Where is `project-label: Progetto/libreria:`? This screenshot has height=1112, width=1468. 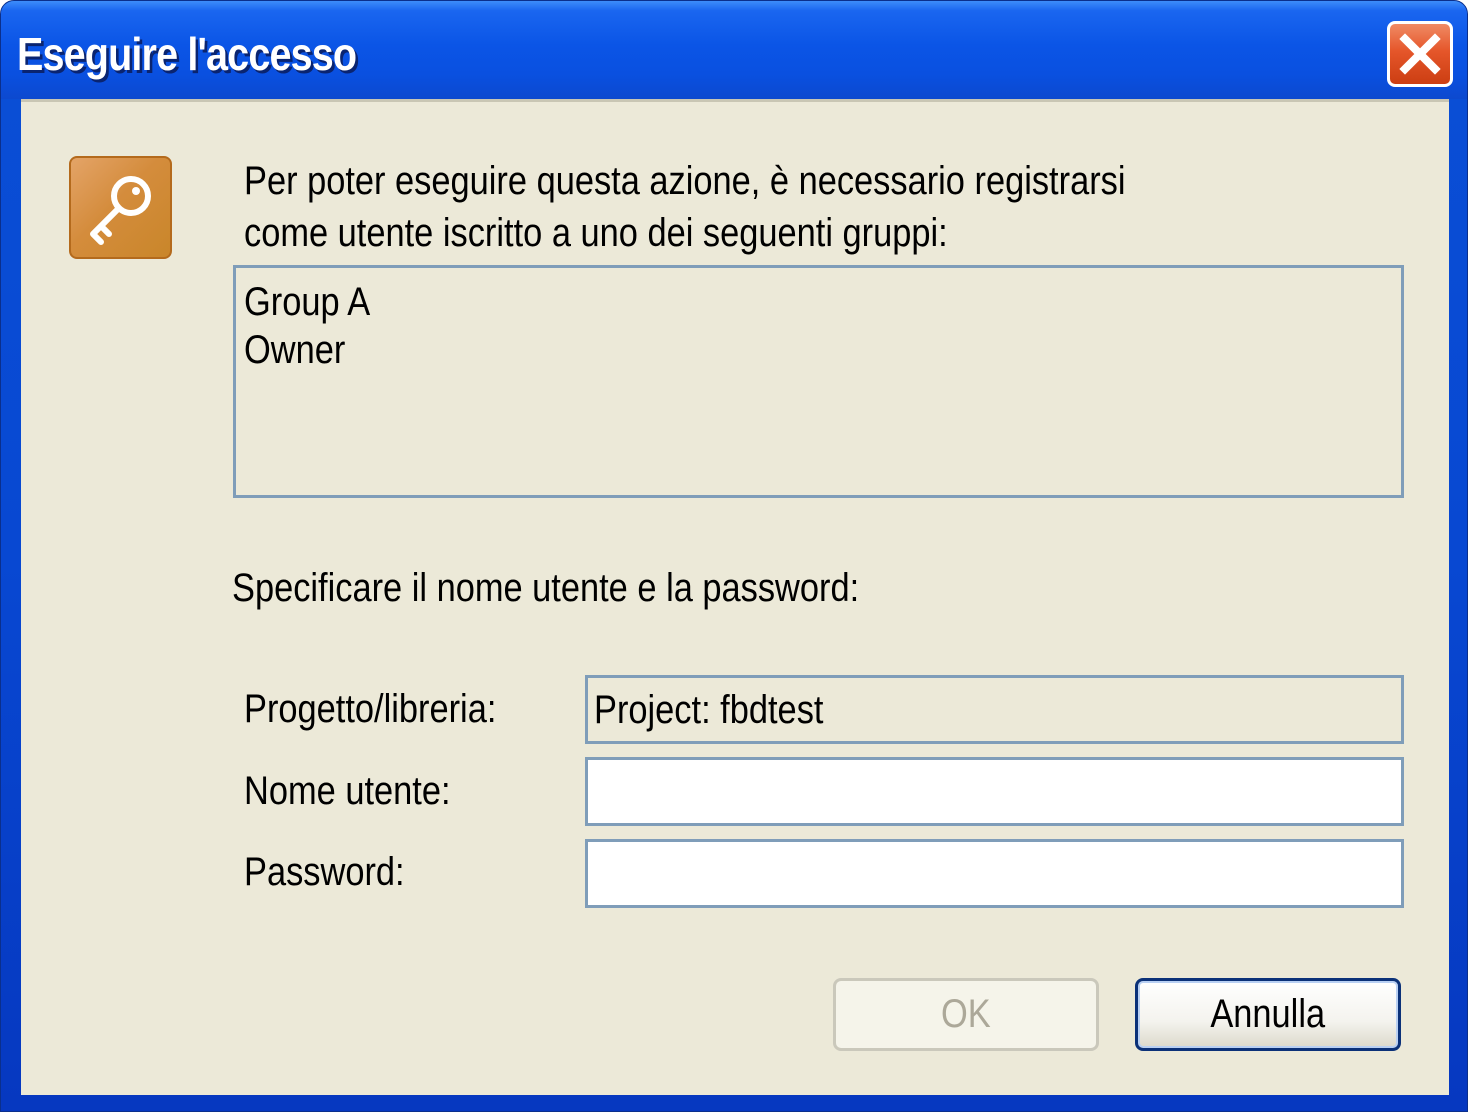 project-label: Progetto/libreria: is located at coordinates (370, 709).